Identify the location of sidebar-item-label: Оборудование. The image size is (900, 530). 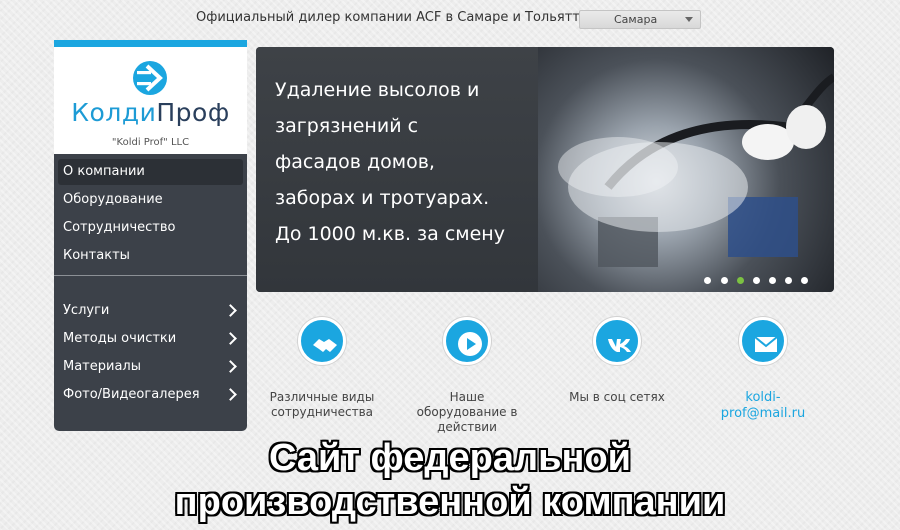
(113, 199).